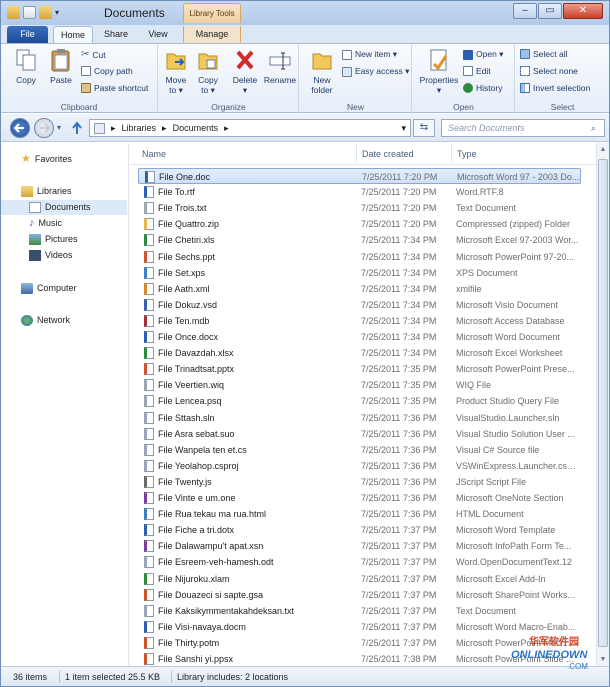  Describe the element at coordinates (185, 482) in the screenshot. I see `file-name: File Twenty.js` at that location.